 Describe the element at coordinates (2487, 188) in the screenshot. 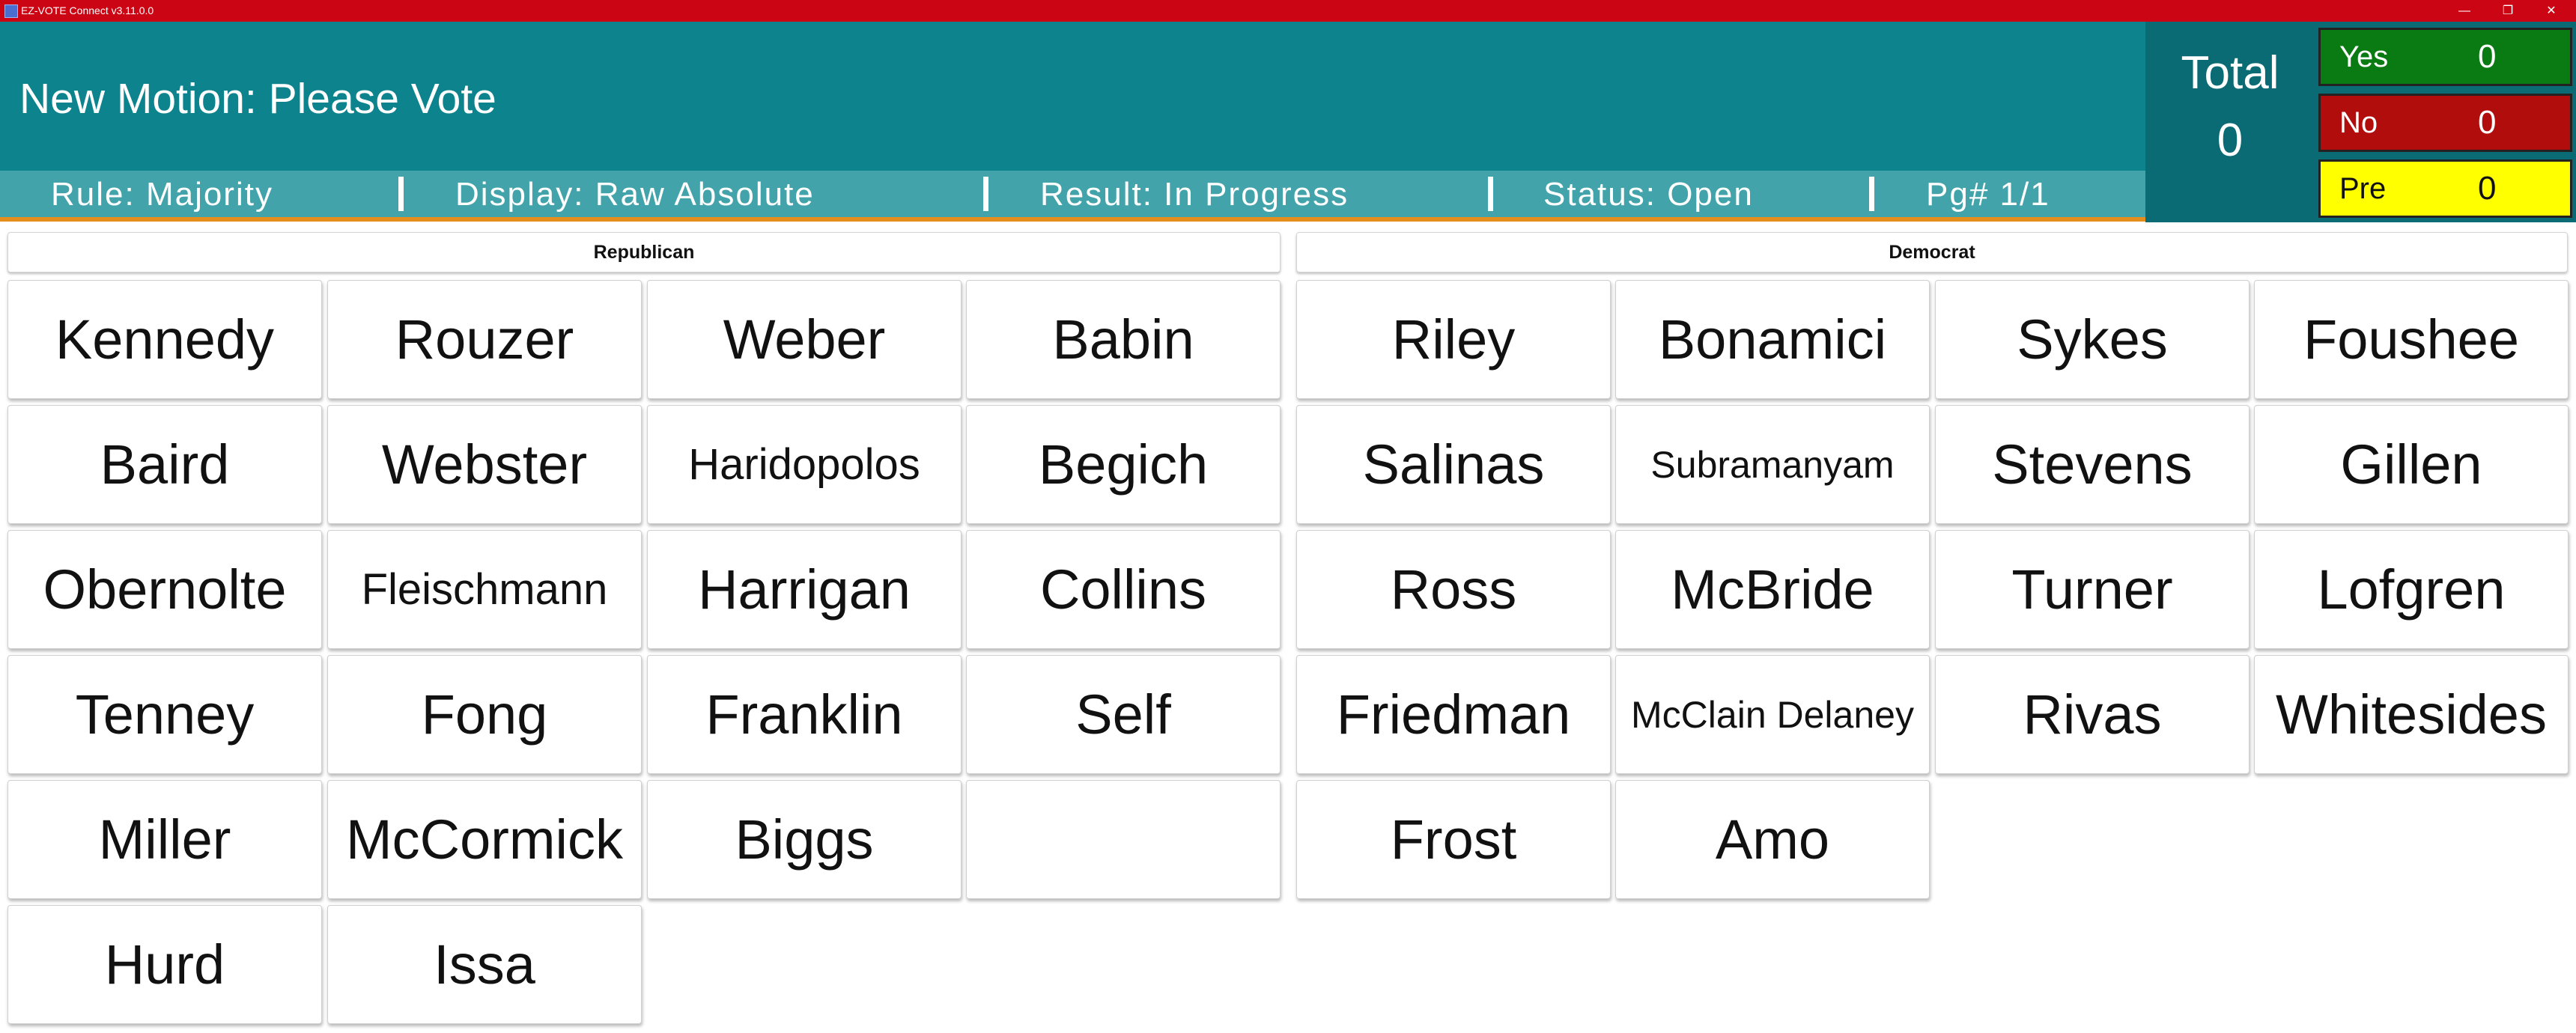

I see `present-count: 0` at that location.